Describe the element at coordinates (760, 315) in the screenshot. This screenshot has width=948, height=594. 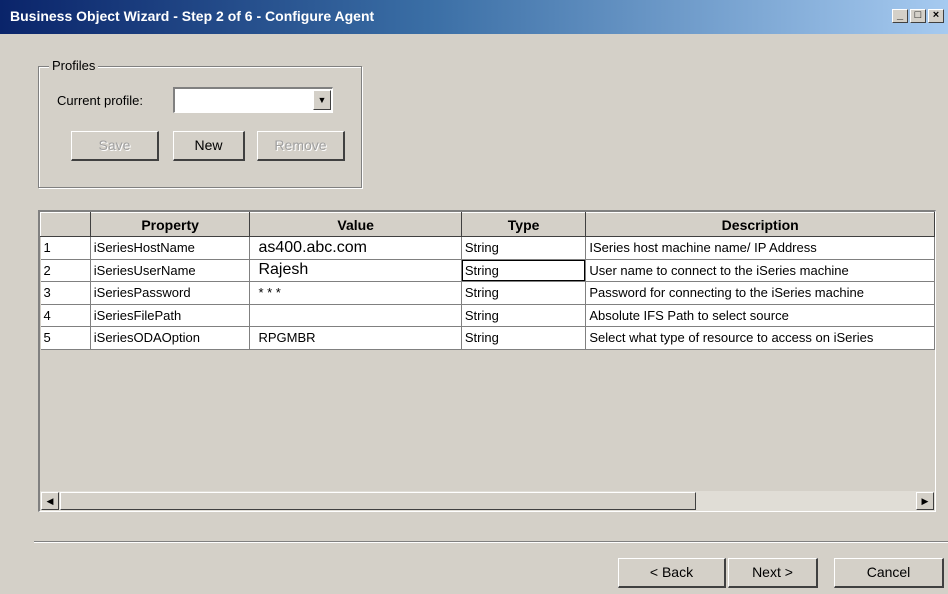
I see `description-cell: Absolute IFS Path to select source` at that location.